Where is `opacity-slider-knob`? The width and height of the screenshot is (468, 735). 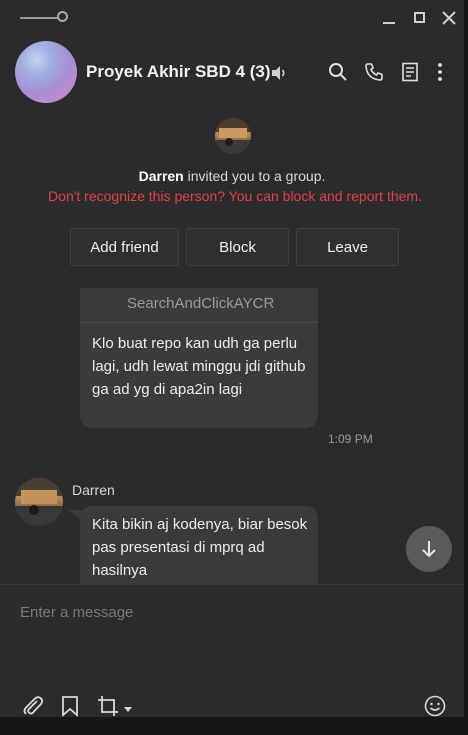 opacity-slider-knob is located at coordinates (62, 16).